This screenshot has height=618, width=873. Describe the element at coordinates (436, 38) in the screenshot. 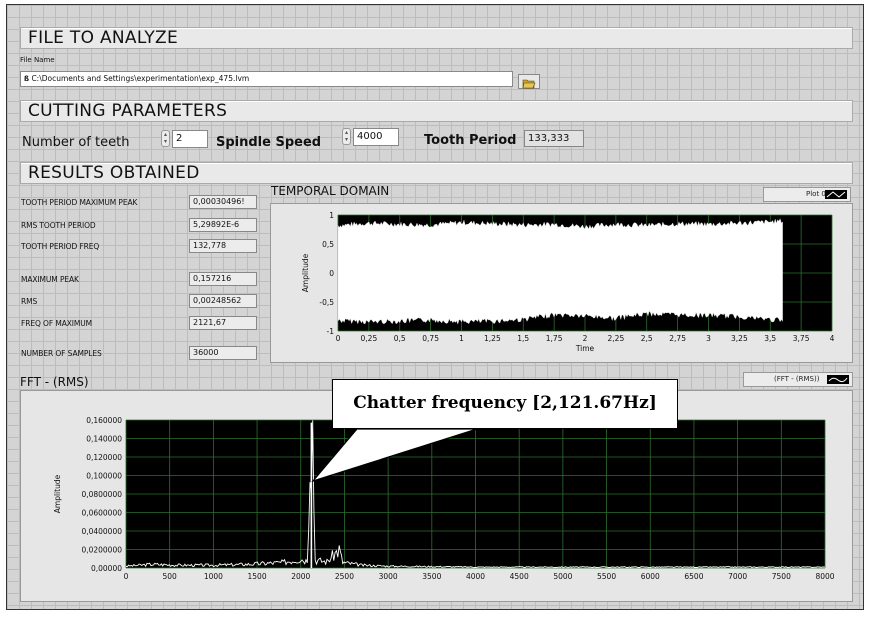

I see `section-file-to-analyze: FILE TO ANALYZE` at that location.